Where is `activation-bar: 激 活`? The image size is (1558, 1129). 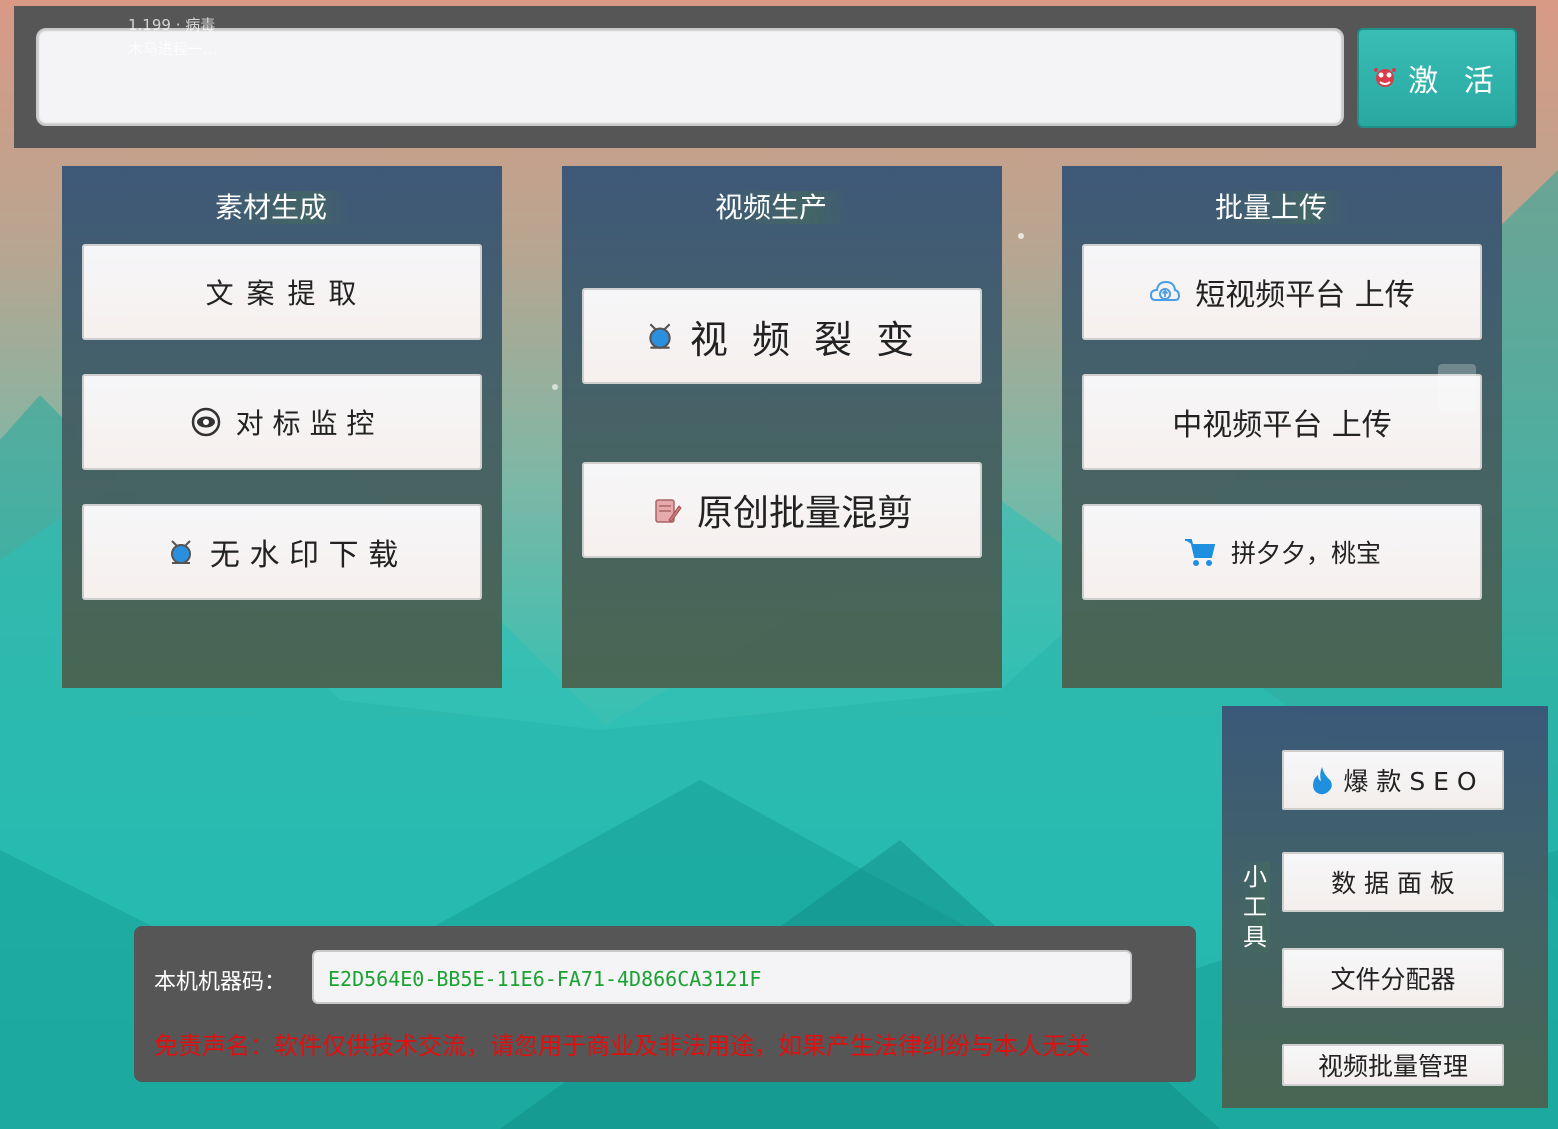 activation-bar: 激 活 is located at coordinates (775, 77).